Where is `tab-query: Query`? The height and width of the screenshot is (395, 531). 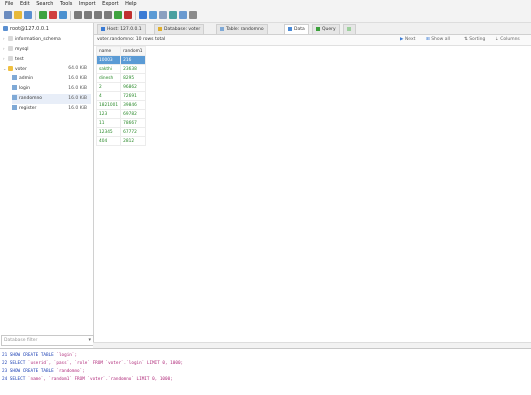 tab-query: Query is located at coordinates (326, 29).